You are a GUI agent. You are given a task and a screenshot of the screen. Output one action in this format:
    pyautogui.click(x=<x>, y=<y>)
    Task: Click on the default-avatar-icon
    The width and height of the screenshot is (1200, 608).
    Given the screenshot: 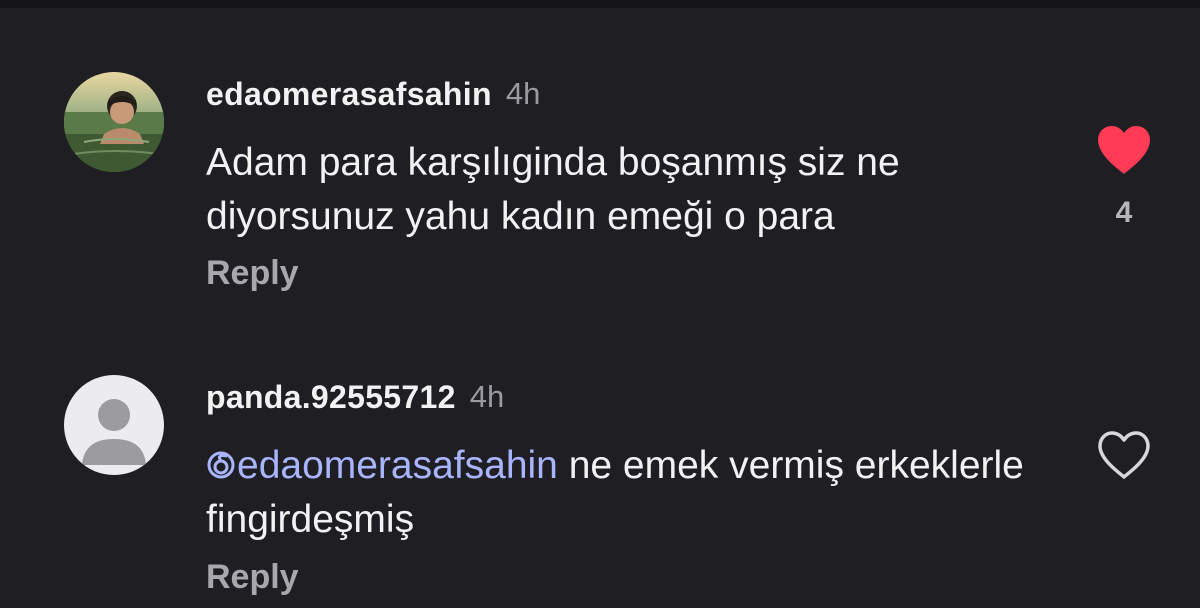 What is the action you would take?
    pyautogui.click(x=114, y=425)
    